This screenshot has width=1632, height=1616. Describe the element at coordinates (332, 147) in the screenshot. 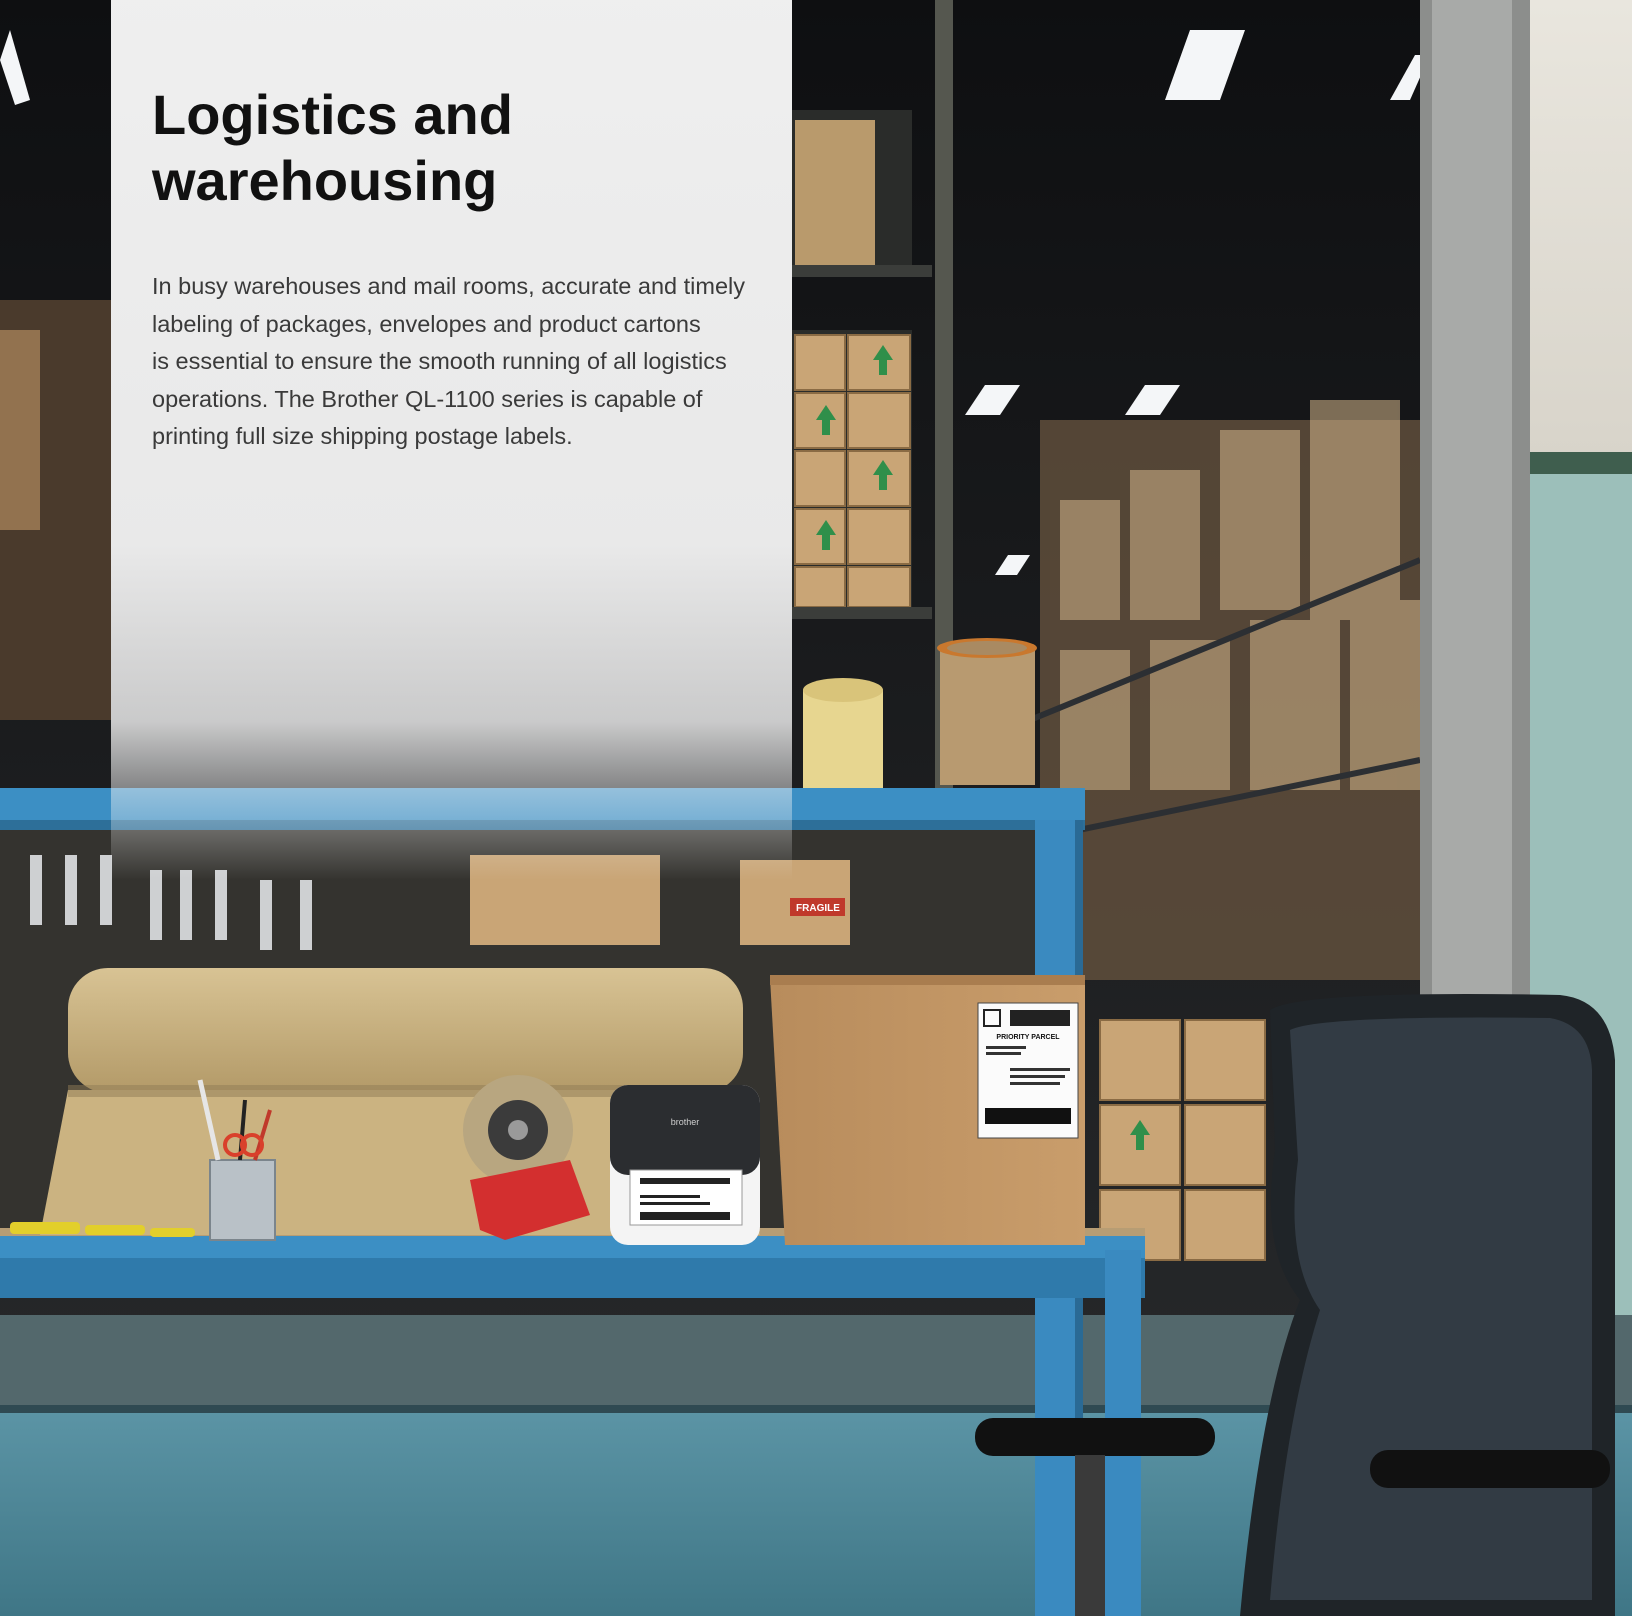

I see `page-title: Logistics and warehousing` at that location.